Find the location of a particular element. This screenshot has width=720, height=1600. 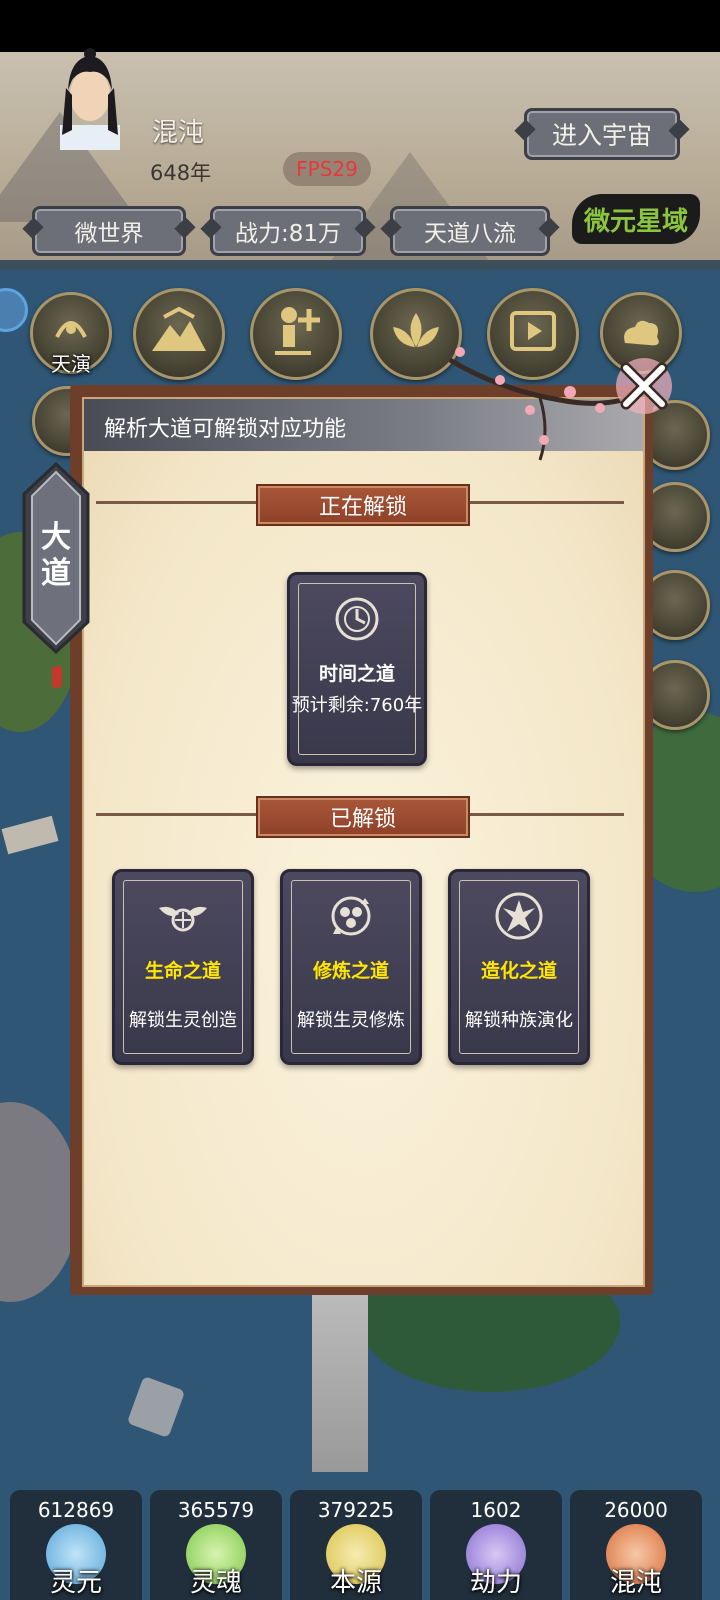

card-name: 修炼之道 is located at coordinates (350, 971).